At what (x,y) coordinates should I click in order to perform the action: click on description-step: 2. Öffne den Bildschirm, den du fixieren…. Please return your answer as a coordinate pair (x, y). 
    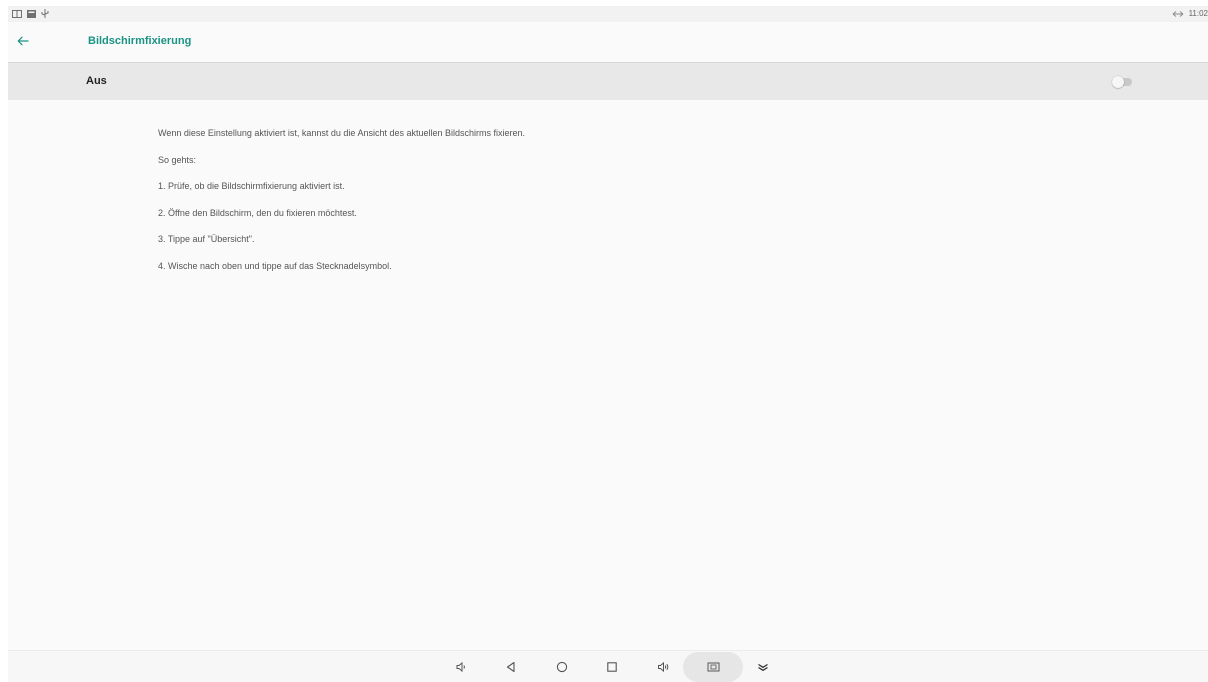
    Looking at the image, I should click on (257, 212).